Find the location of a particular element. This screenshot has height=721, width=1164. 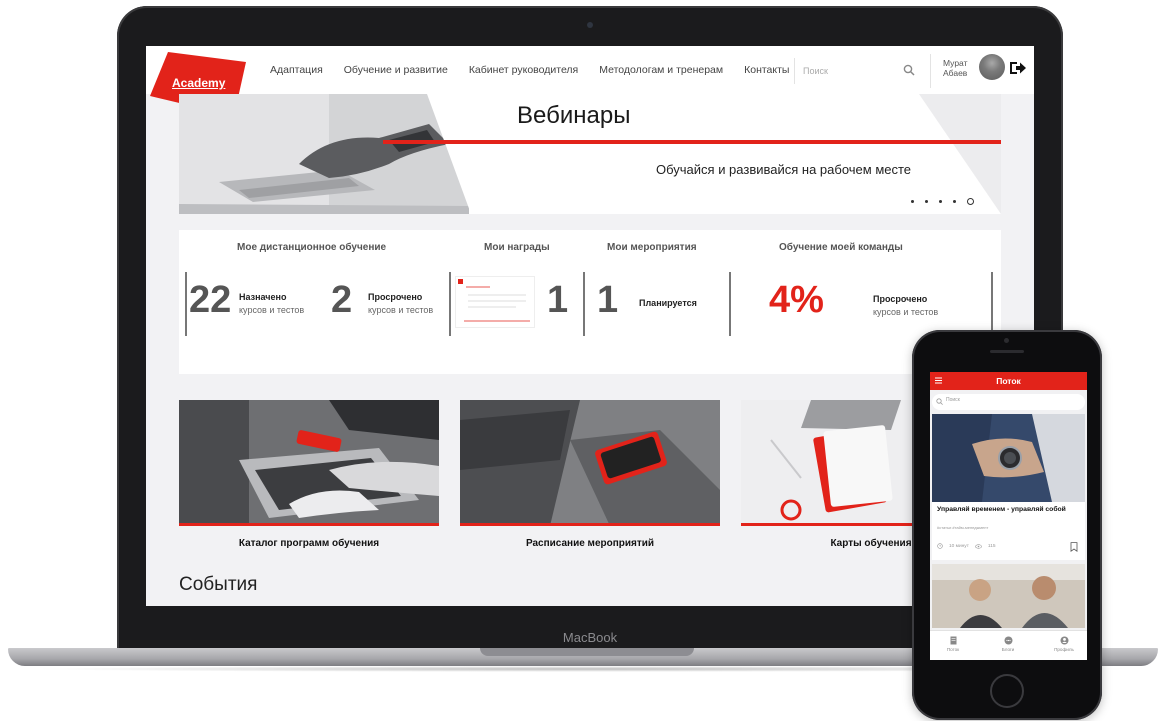

feed-card-2-photo is located at coordinates (1008, 596).